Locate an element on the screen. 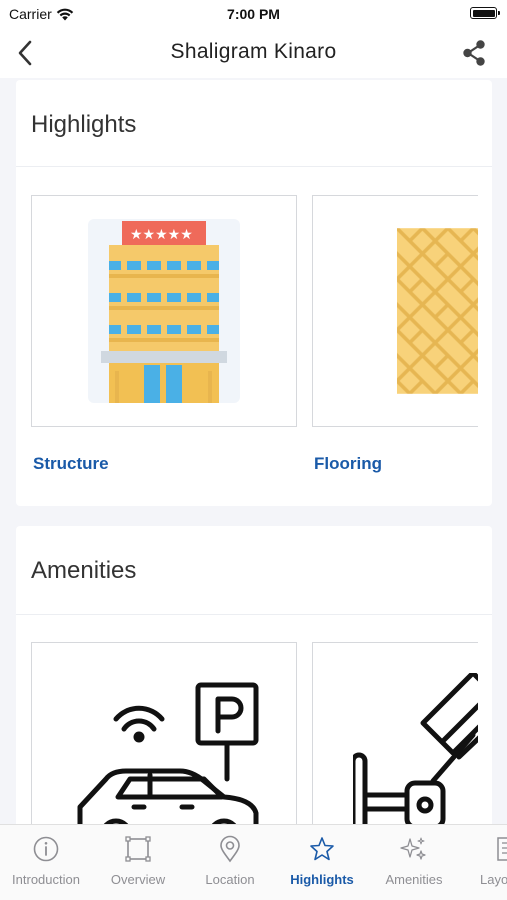  status-bar: Carrier 7:00 PM is located at coordinates (253, 14).